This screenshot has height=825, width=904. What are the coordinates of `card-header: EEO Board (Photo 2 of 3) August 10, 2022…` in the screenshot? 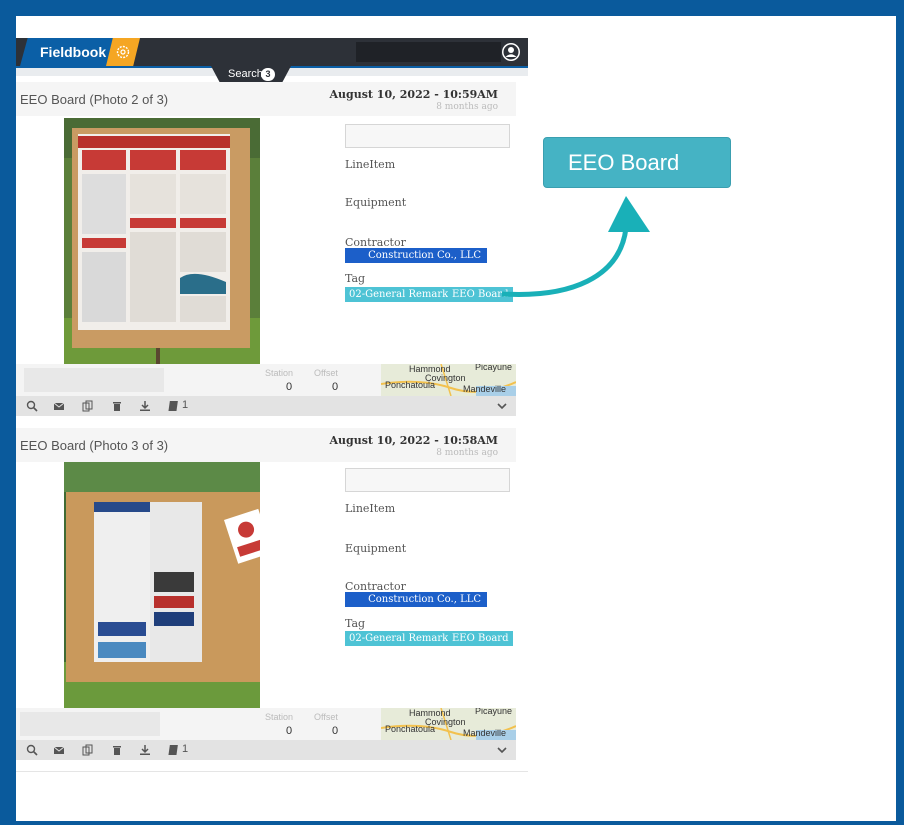 It's located at (266, 99).